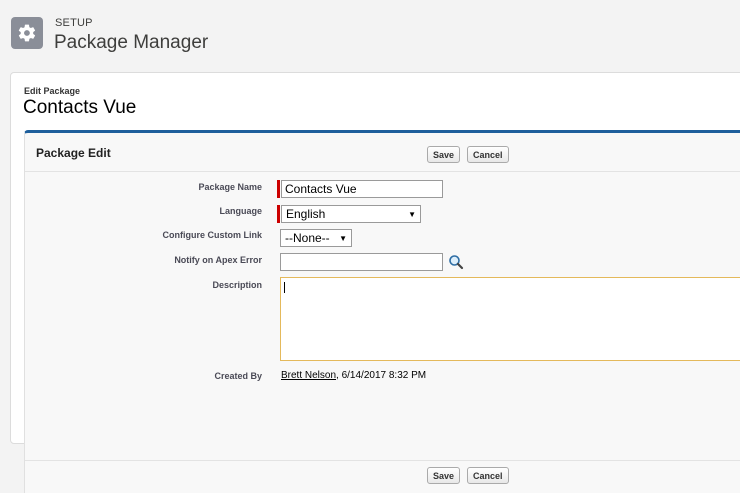 The height and width of the screenshot is (493, 740). Describe the element at coordinates (73, 153) in the screenshot. I see `block-title: Package Edit` at that location.